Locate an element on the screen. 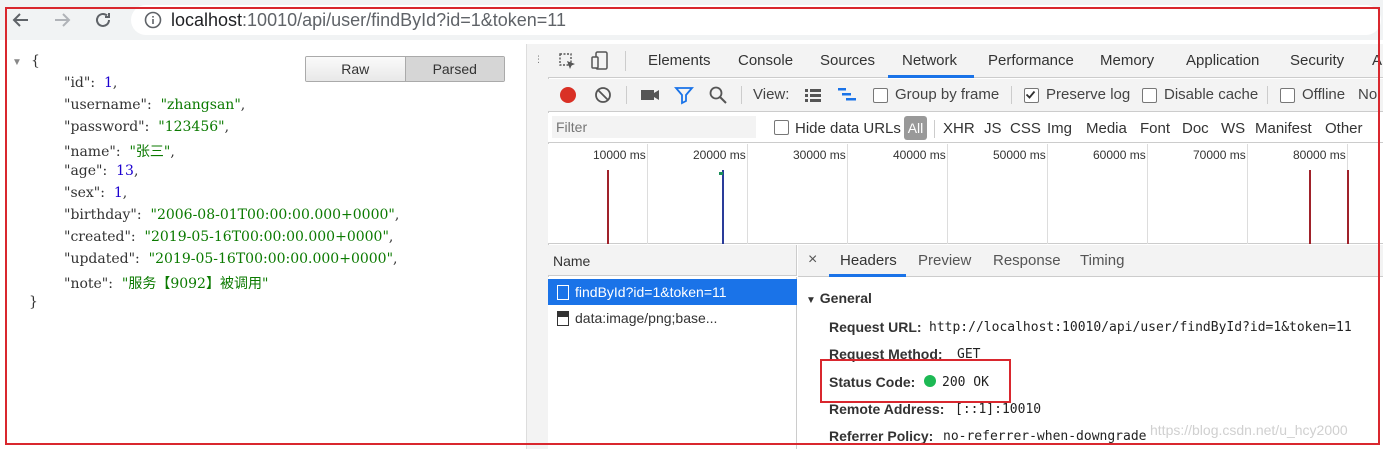  filter-funnel-icon is located at coordinates (684, 95).